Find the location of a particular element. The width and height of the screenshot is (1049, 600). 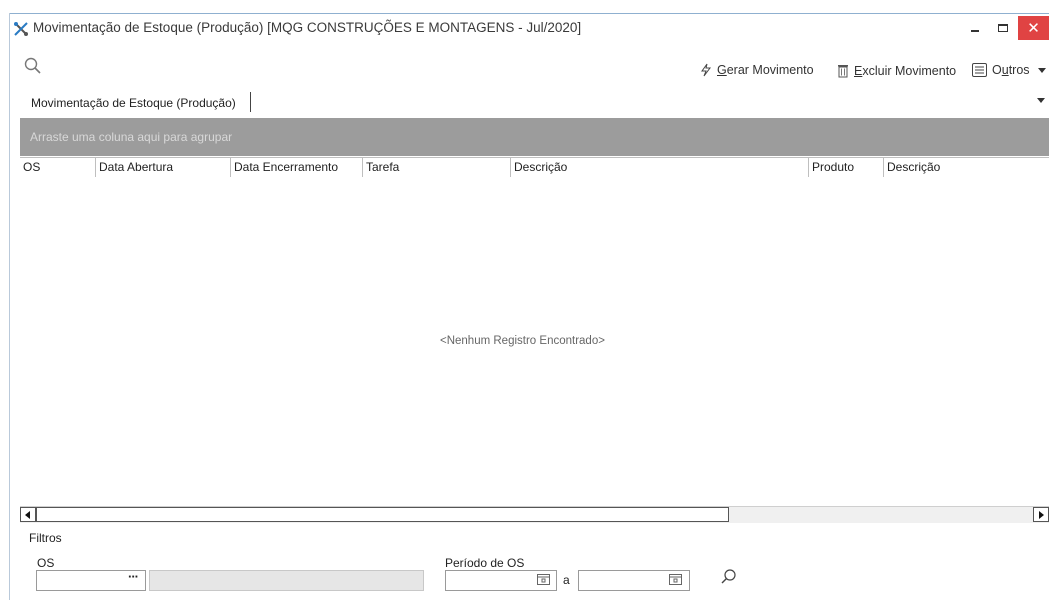

excluir-movimento-label: Excluir Movimento is located at coordinates (905, 70).